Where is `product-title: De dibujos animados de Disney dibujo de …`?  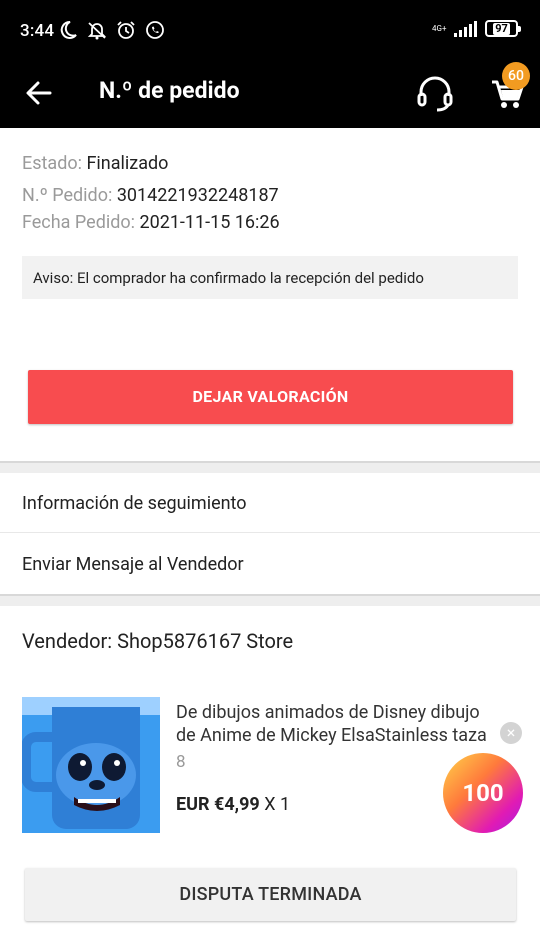 product-title: De dibujos animados de Disney dibujo de … is located at coordinates (346, 724).